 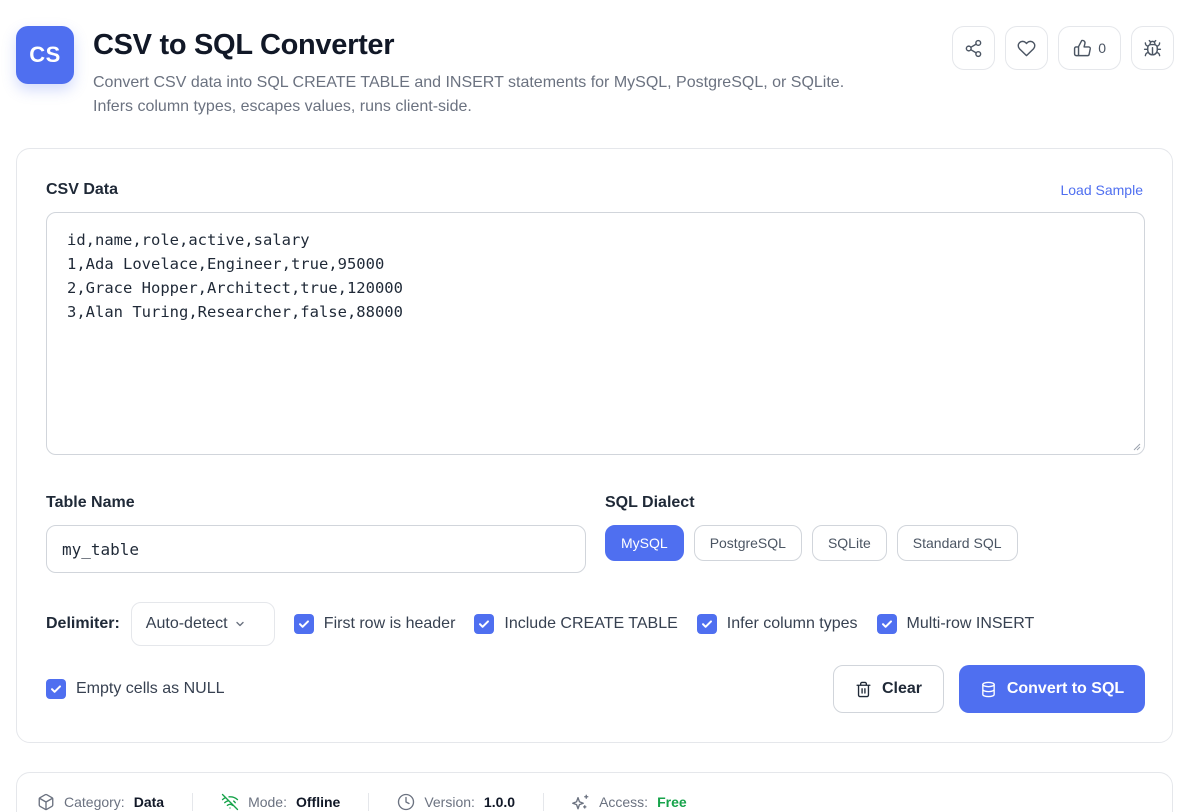 What do you see at coordinates (747, 543) in the screenshot?
I see `dialect-postgresql-button: PostgreSQL` at bounding box center [747, 543].